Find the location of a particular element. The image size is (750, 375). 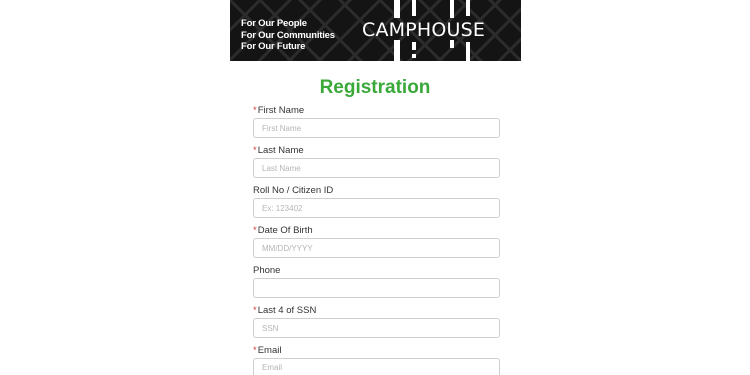

citizen-id-label: Roll No / Citizen ID is located at coordinates (293, 191).